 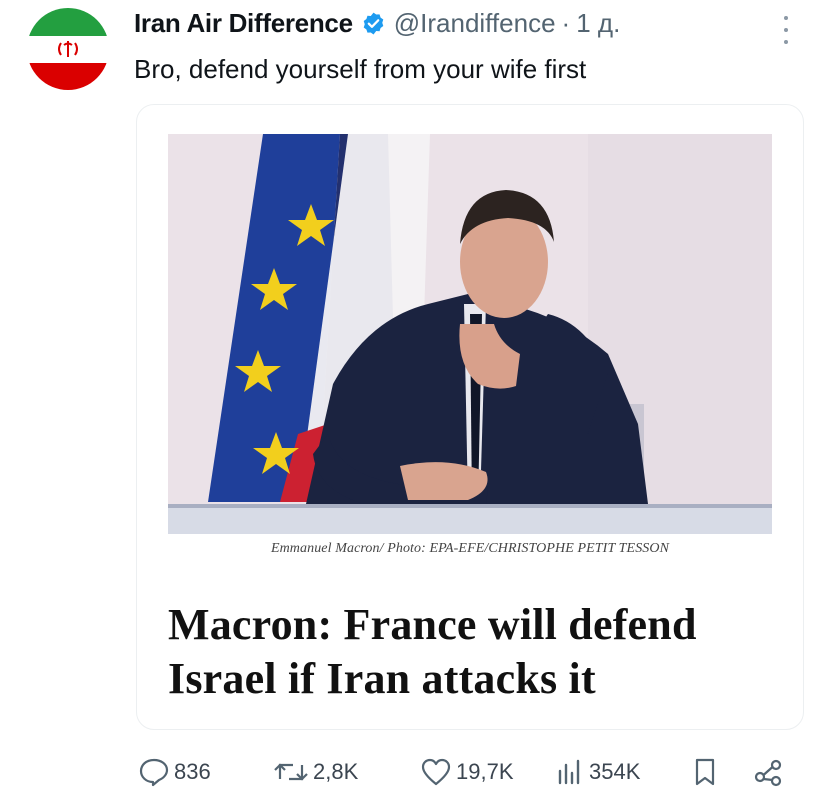 What do you see at coordinates (291, 772) in the screenshot?
I see `repost-icon` at bounding box center [291, 772].